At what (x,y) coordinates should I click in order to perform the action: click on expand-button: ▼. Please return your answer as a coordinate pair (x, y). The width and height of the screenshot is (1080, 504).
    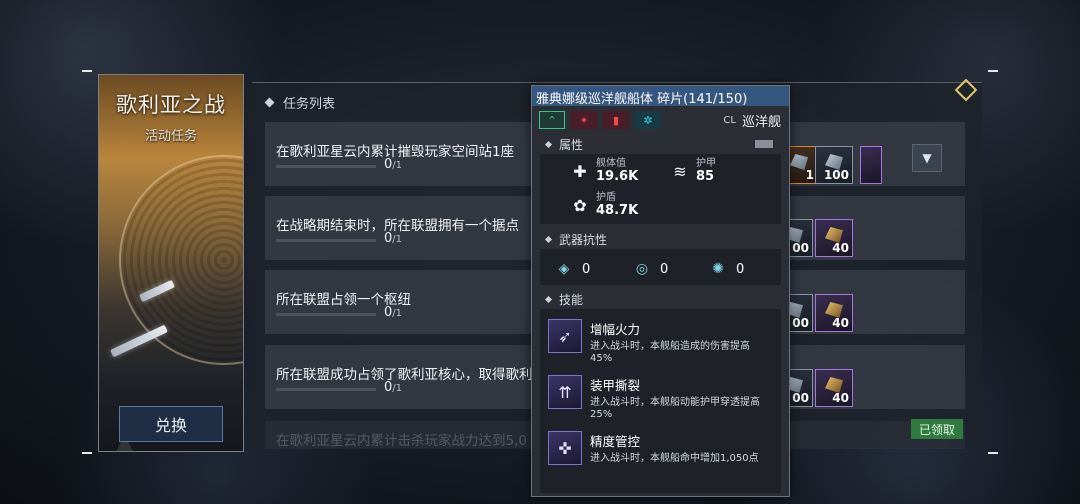
    Looking at the image, I should click on (927, 158).